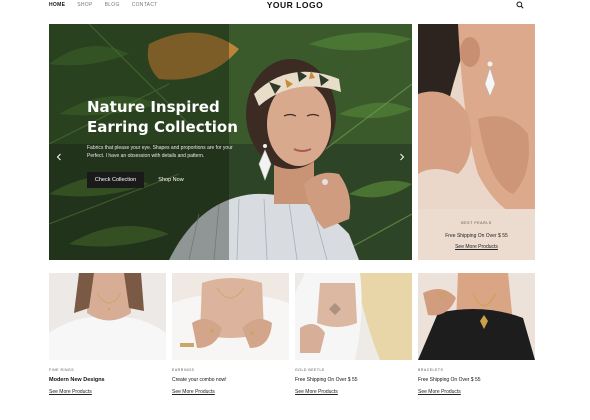 This screenshot has width=590, height=420. I want to click on search-icon, so click(520, 5).